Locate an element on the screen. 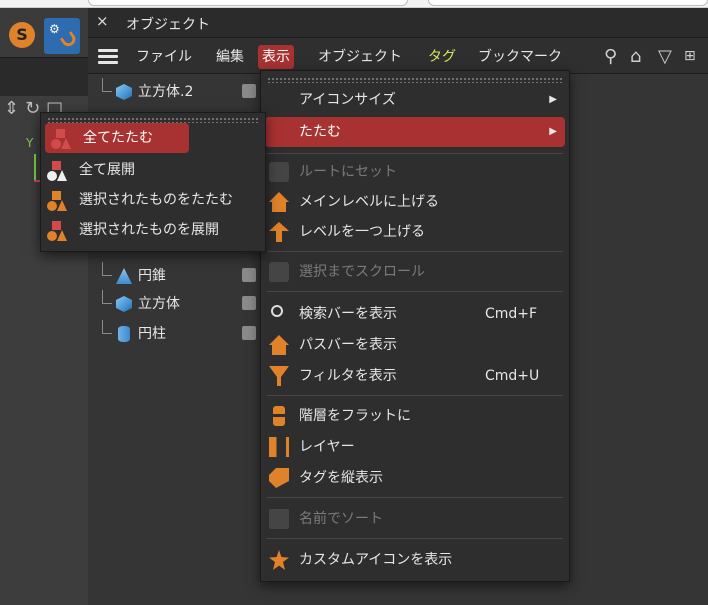  menu-item-label: 階層をフラットに is located at coordinates (355, 416).